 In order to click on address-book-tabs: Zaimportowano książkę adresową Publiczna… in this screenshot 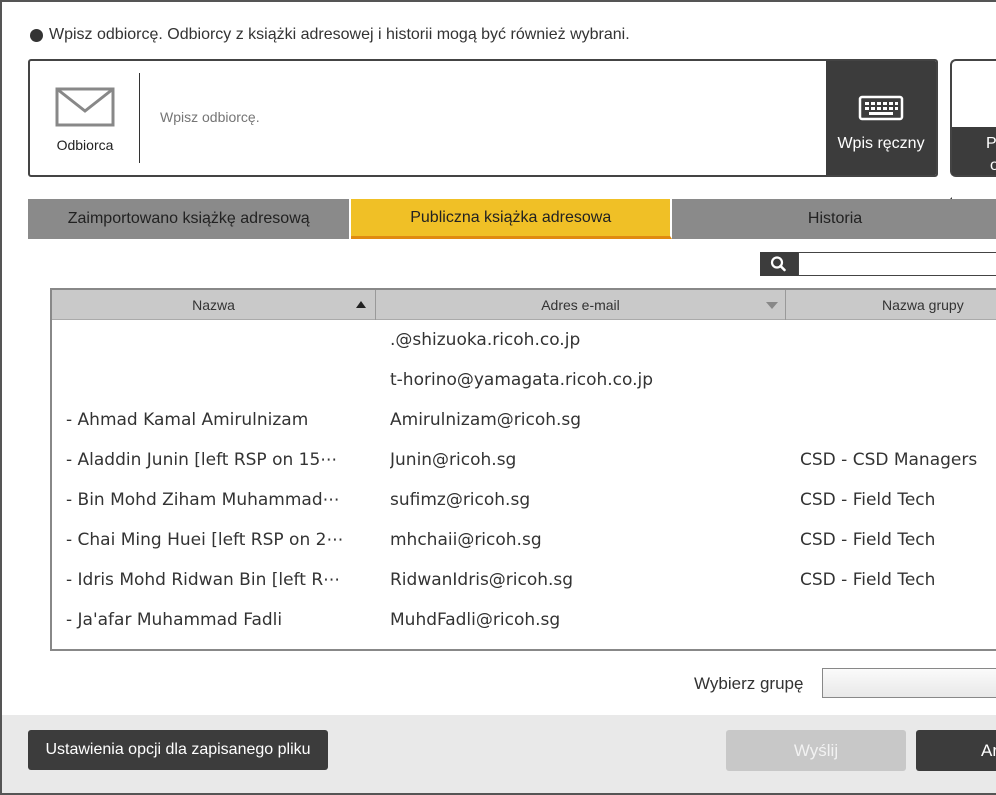, I will do `click(512, 219)`.